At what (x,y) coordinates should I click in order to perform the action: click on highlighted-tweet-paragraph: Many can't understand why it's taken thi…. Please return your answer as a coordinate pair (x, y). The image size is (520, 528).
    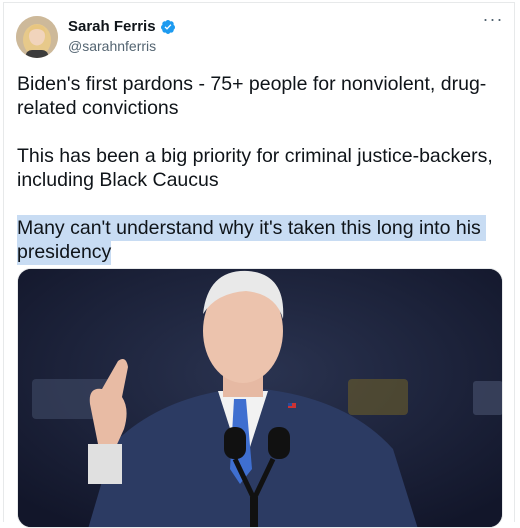
    Looking at the image, I should click on (252, 240).